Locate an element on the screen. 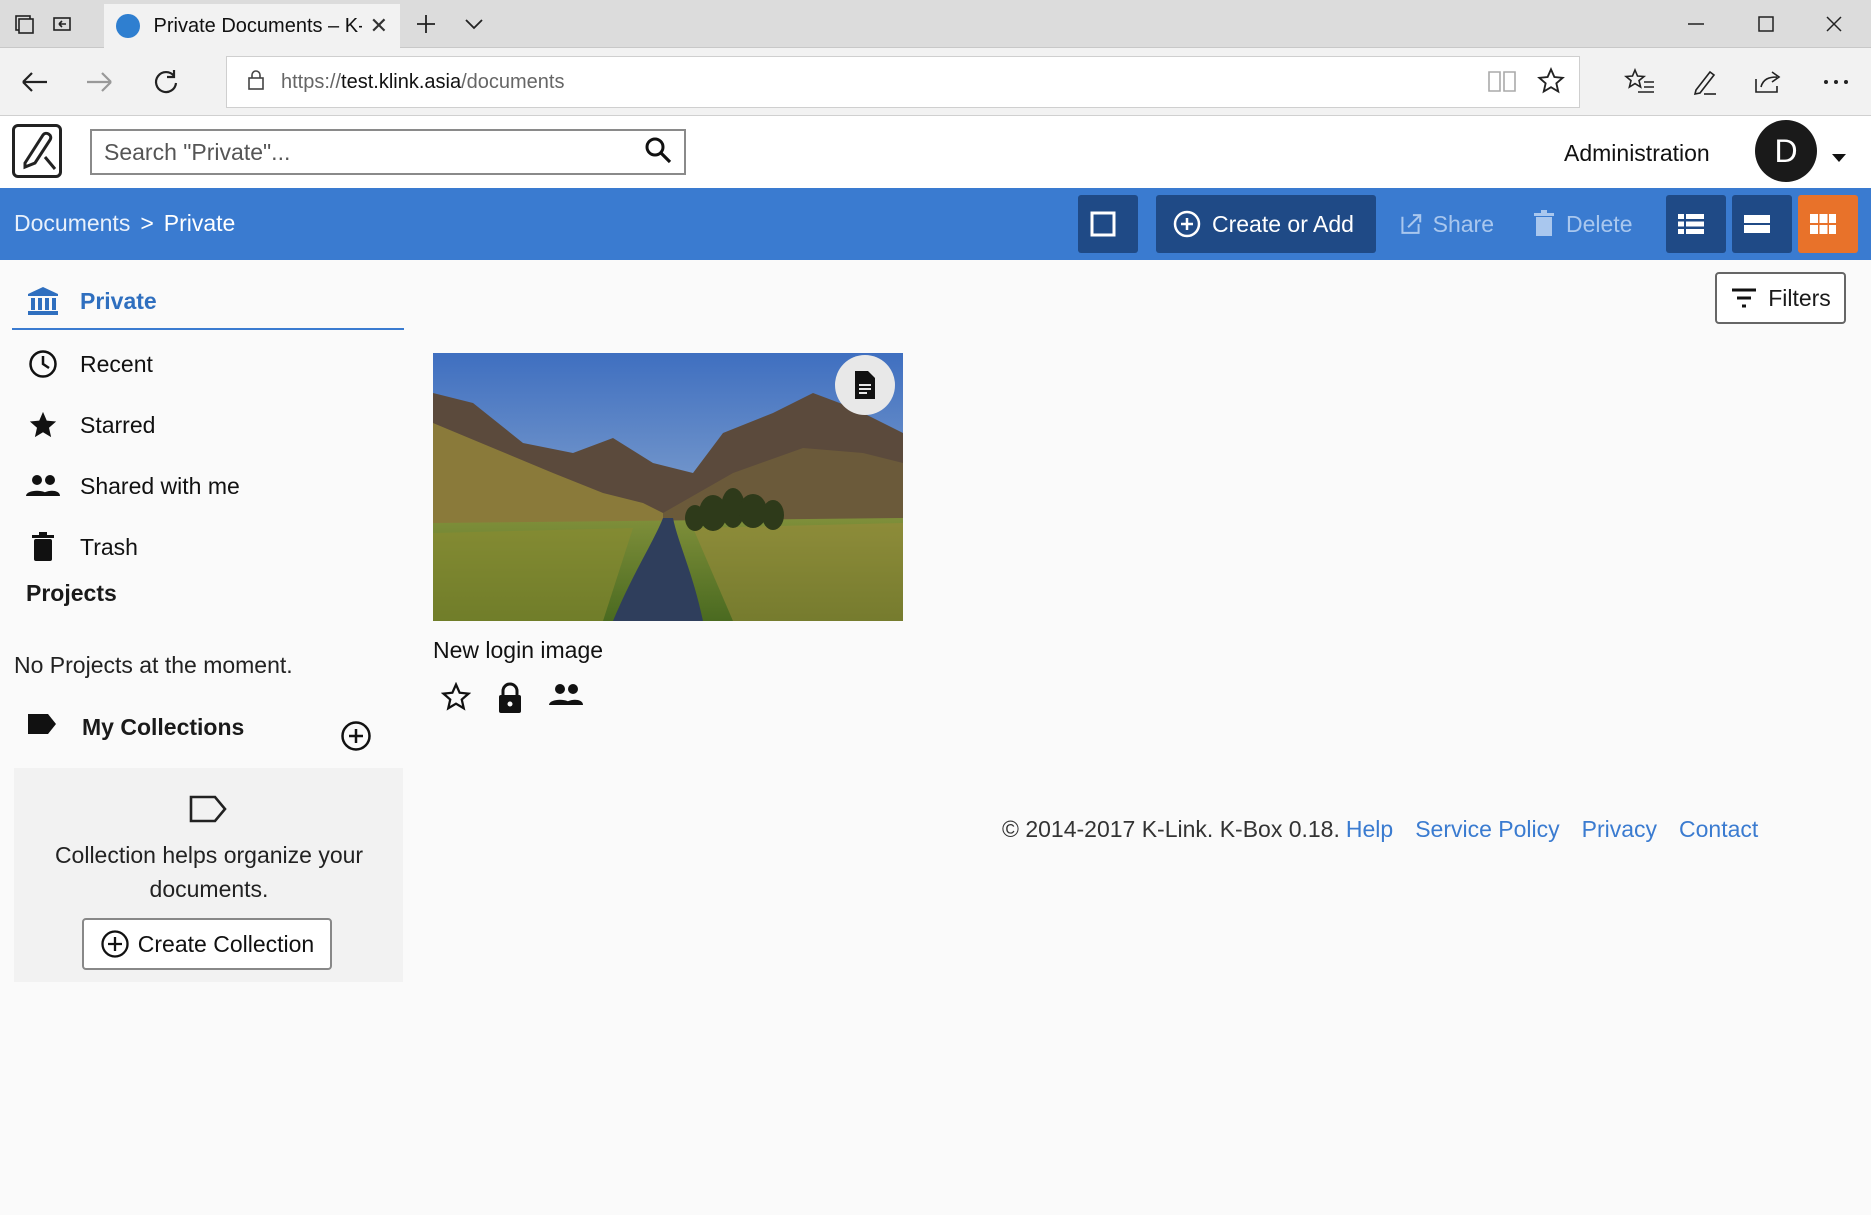 The width and height of the screenshot is (1871, 1215). sidebar-item-private: Private is located at coordinates (208, 302).